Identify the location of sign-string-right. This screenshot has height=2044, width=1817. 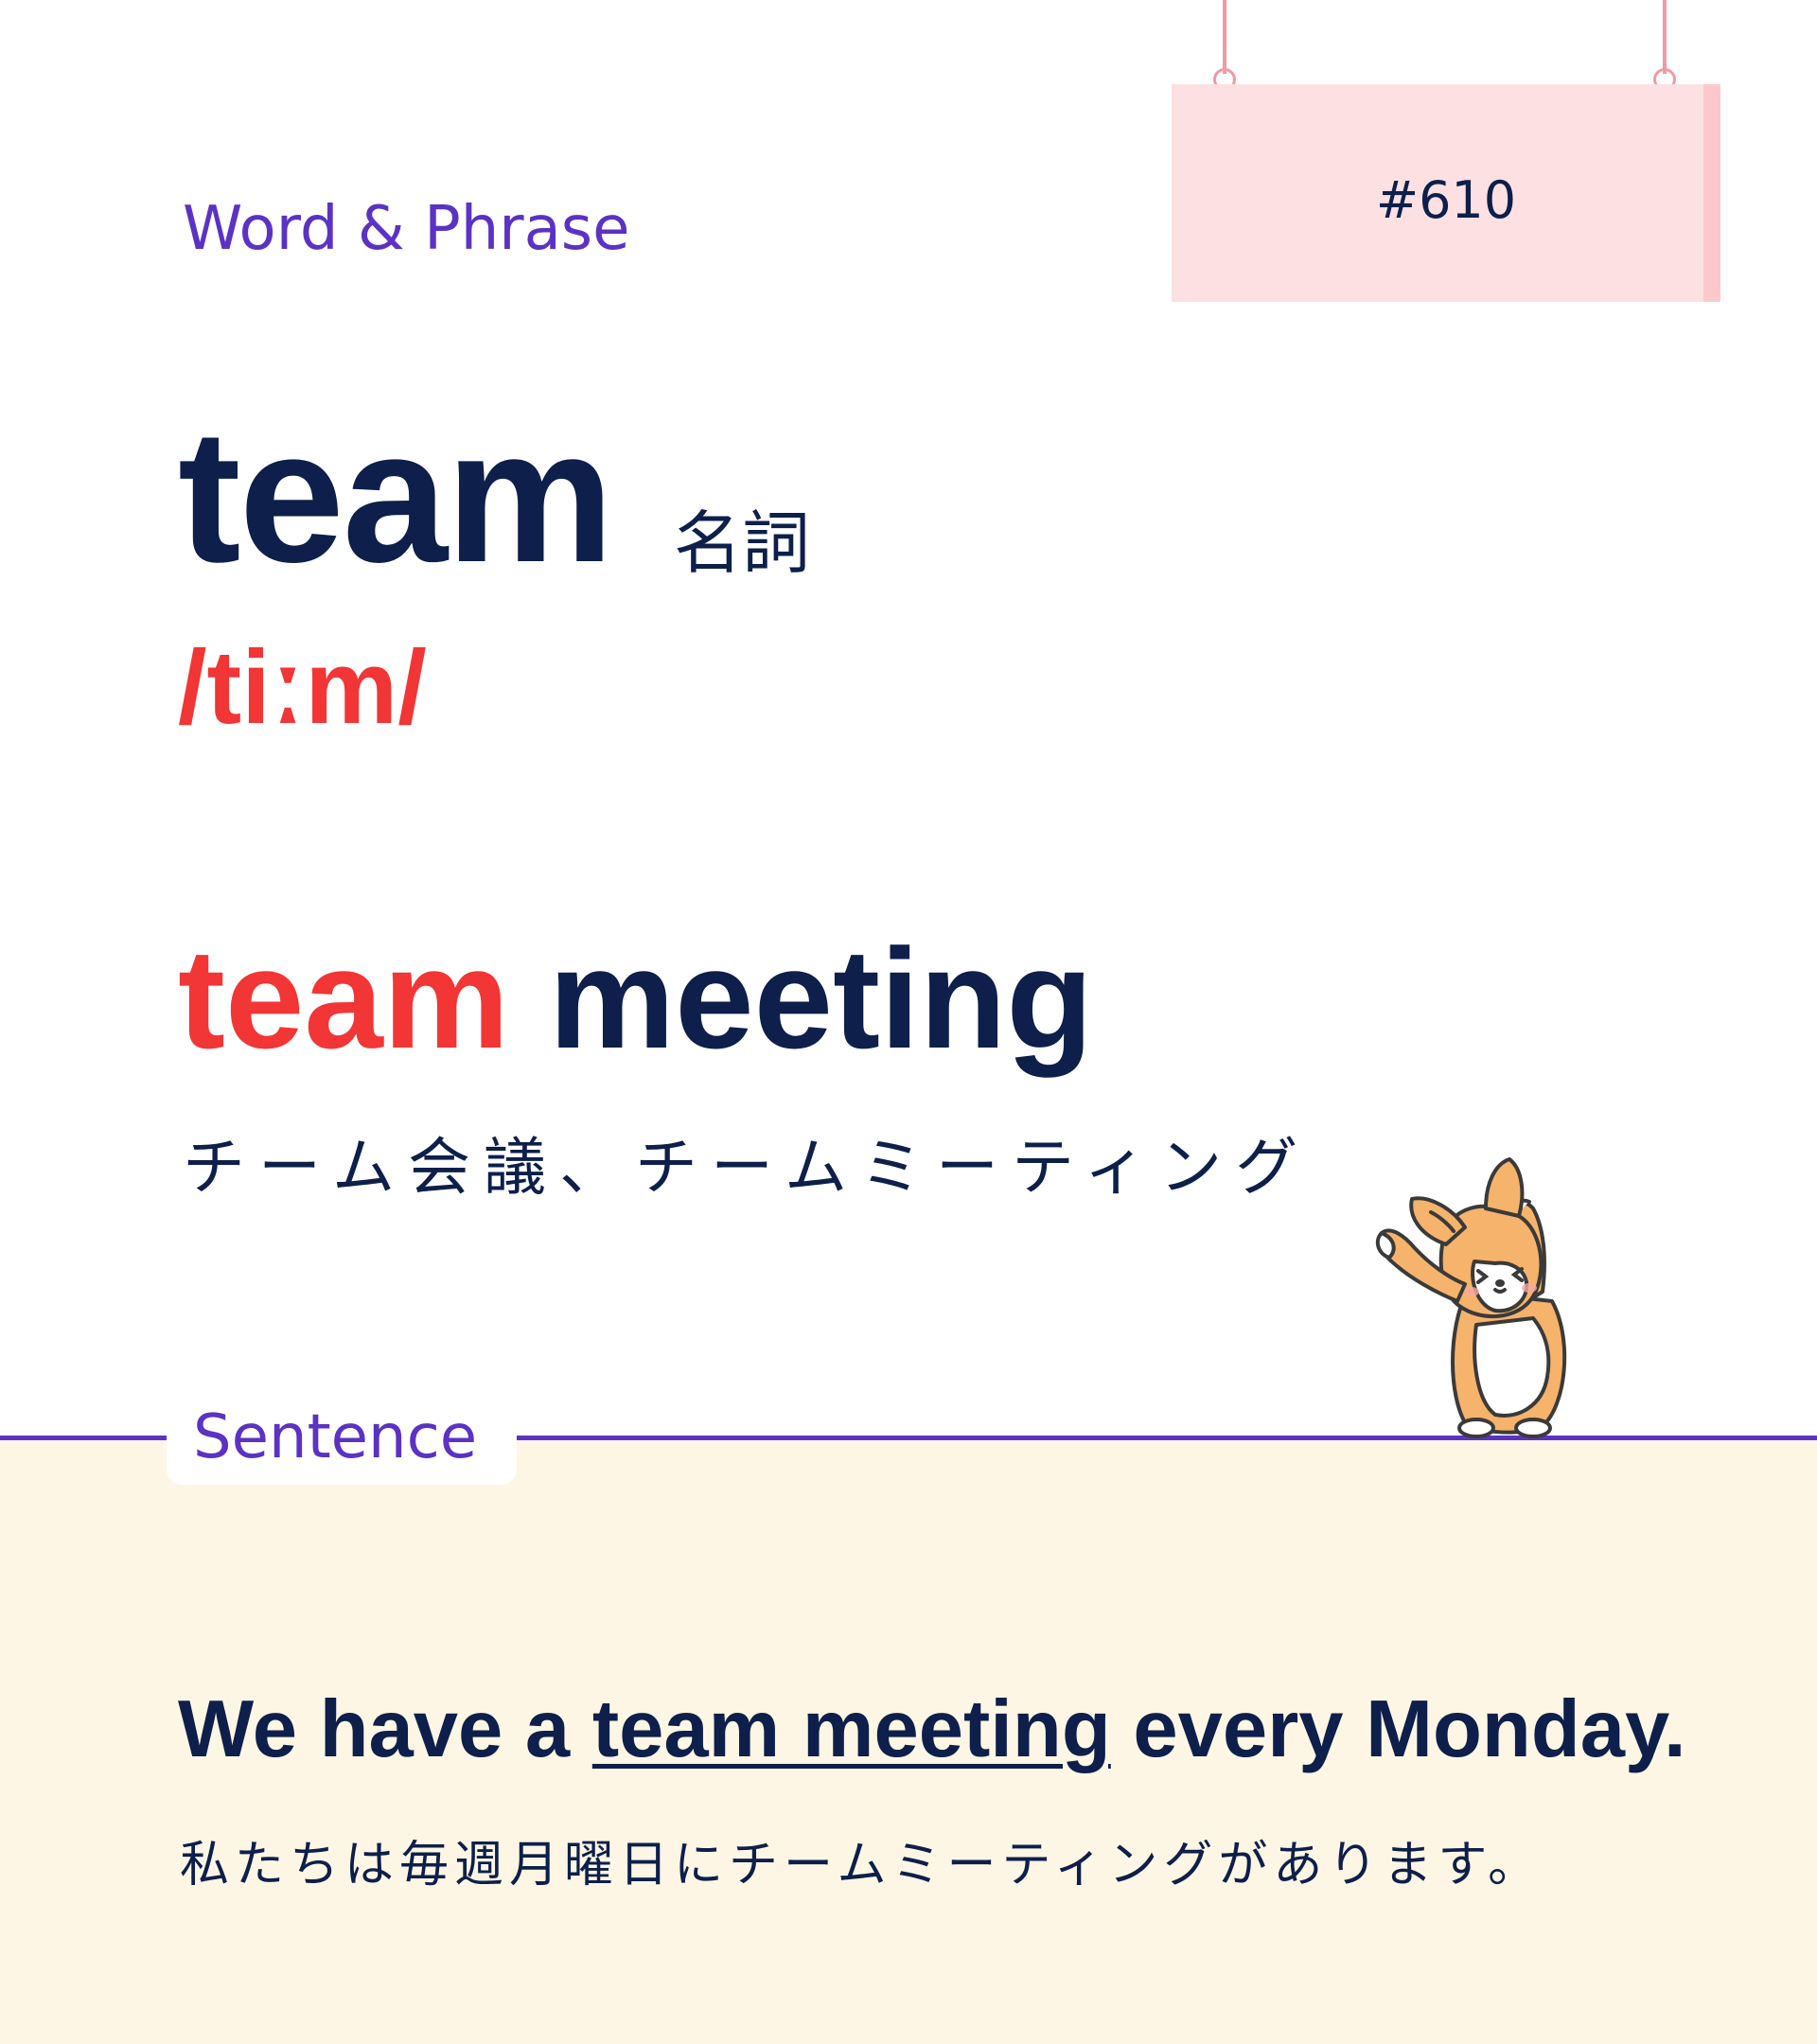
(1665, 37).